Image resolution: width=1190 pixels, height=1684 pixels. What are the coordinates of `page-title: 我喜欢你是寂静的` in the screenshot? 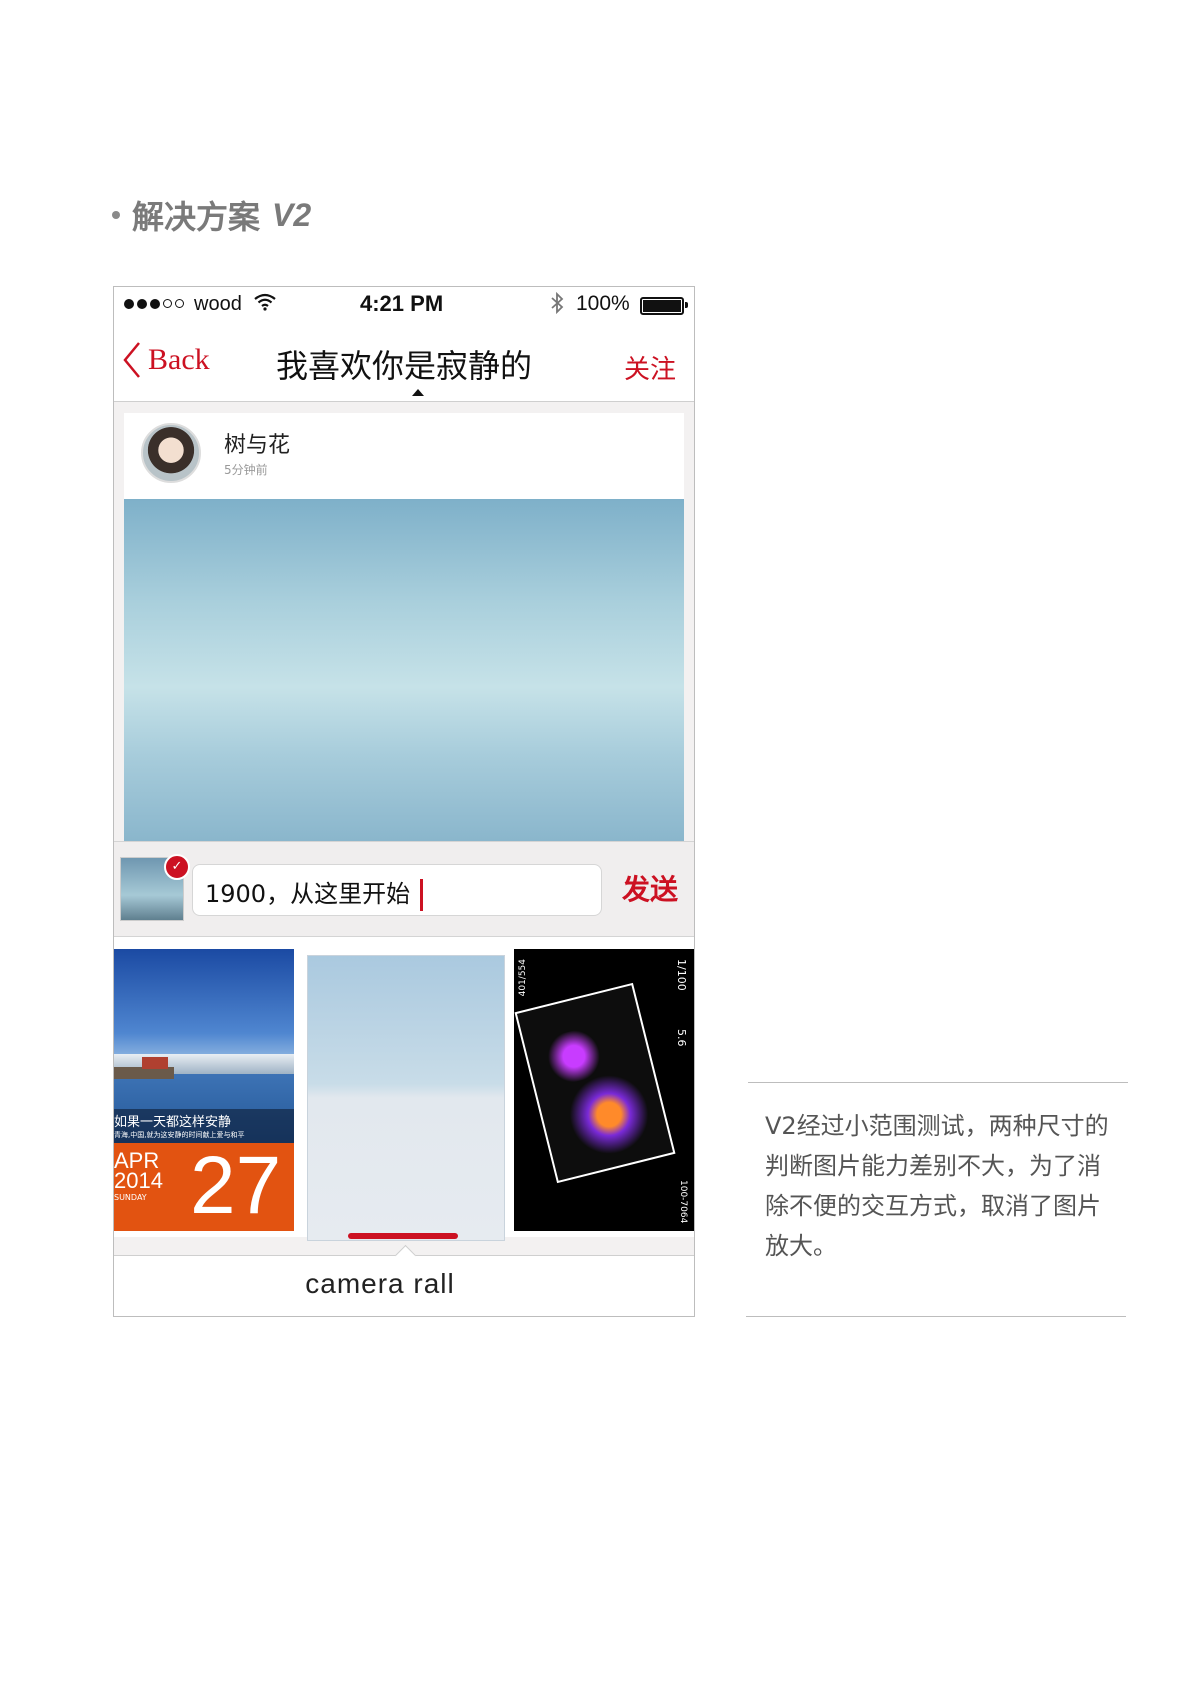 It's located at (404, 364).